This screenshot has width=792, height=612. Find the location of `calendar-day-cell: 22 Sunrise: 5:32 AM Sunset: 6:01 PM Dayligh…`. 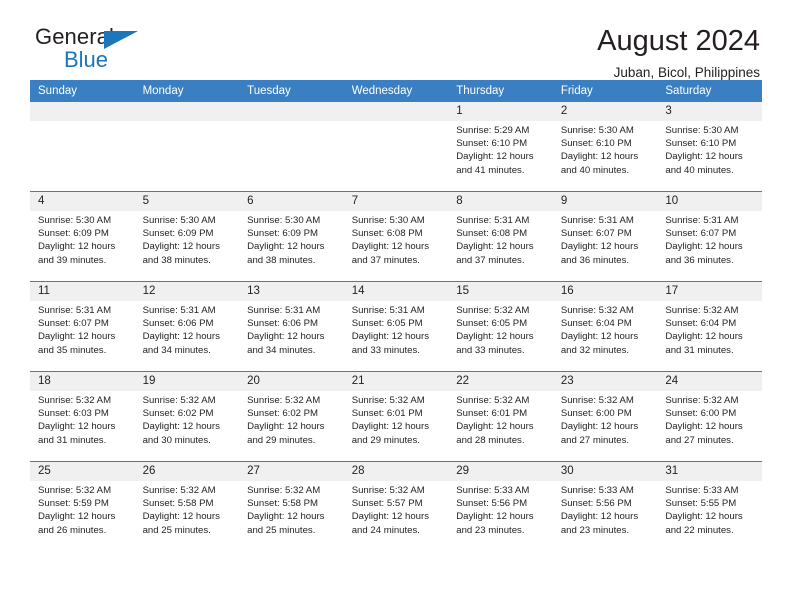

calendar-day-cell: 22 Sunrise: 5:32 AM Sunset: 6:01 PM Dayligh… is located at coordinates (500, 416).